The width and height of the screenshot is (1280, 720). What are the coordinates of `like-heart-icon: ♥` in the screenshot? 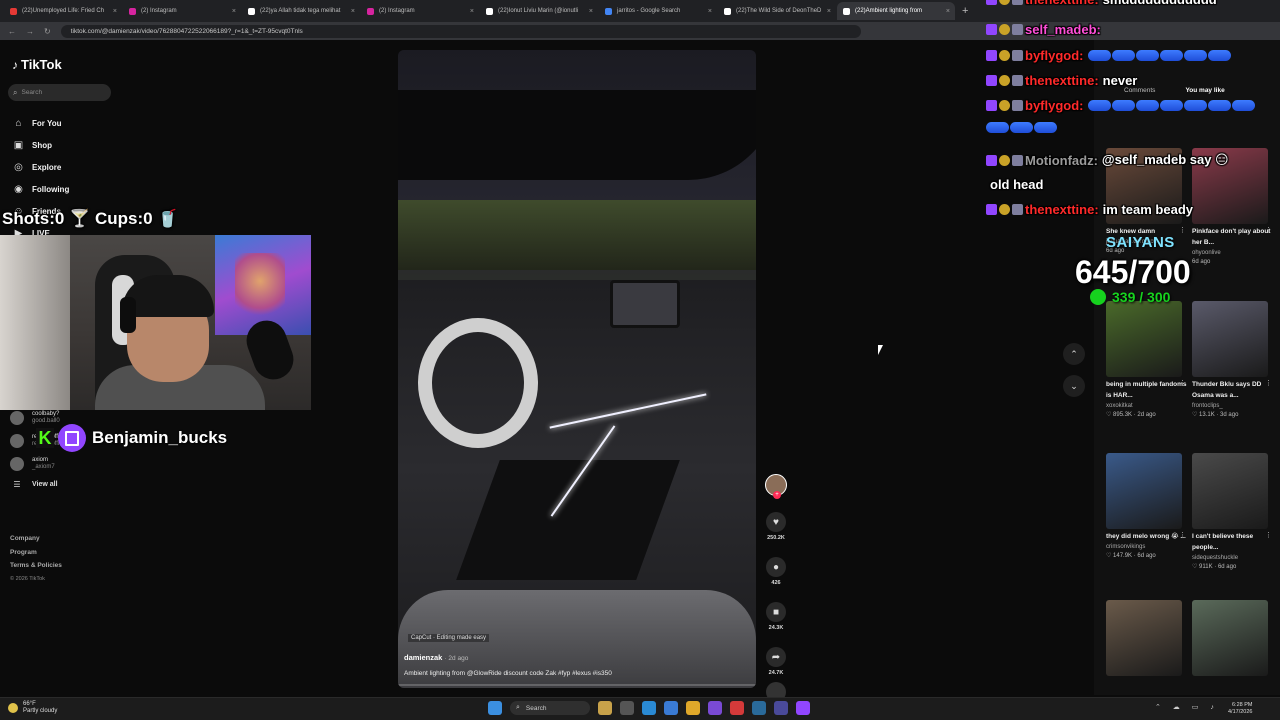 It's located at (776, 522).